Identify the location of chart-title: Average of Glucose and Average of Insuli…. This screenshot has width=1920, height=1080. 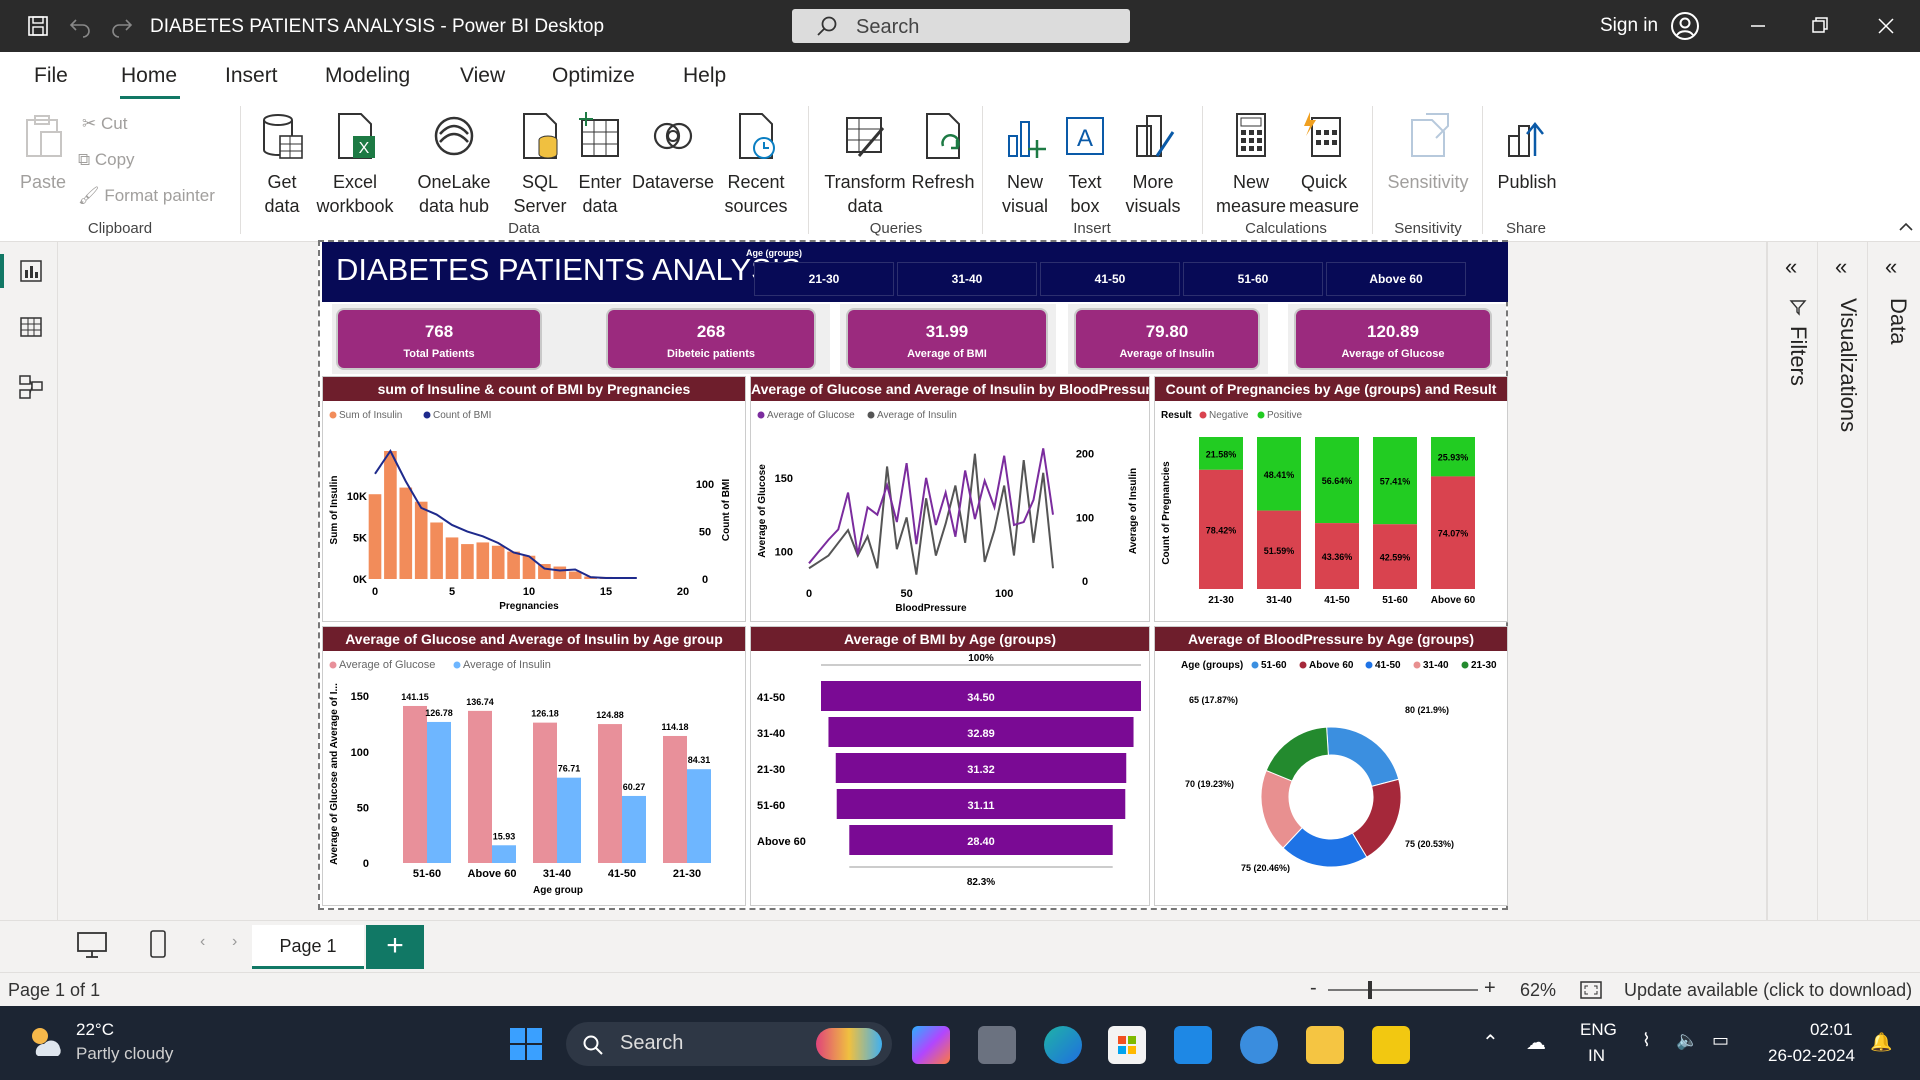
(950, 389).